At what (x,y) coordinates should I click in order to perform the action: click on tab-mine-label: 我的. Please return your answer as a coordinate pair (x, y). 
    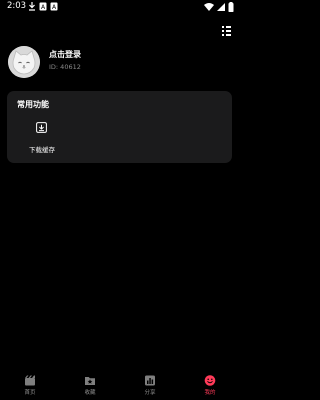
    Looking at the image, I should click on (210, 393).